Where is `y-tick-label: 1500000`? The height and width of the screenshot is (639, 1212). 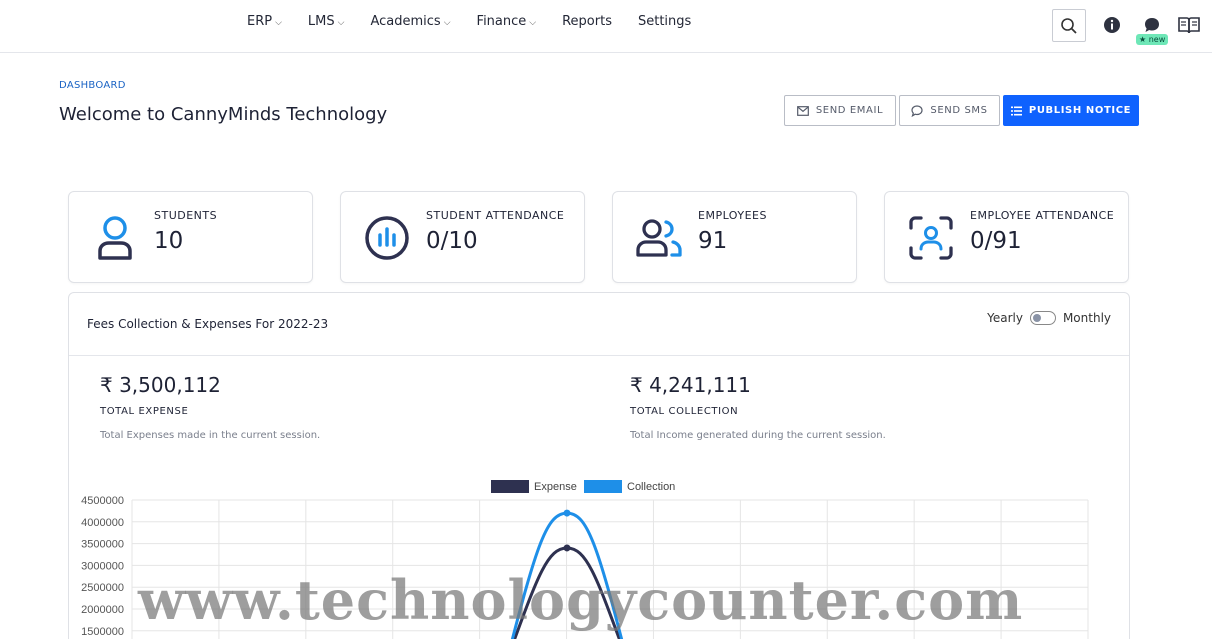
y-tick-label: 1500000 is located at coordinates (102, 632).